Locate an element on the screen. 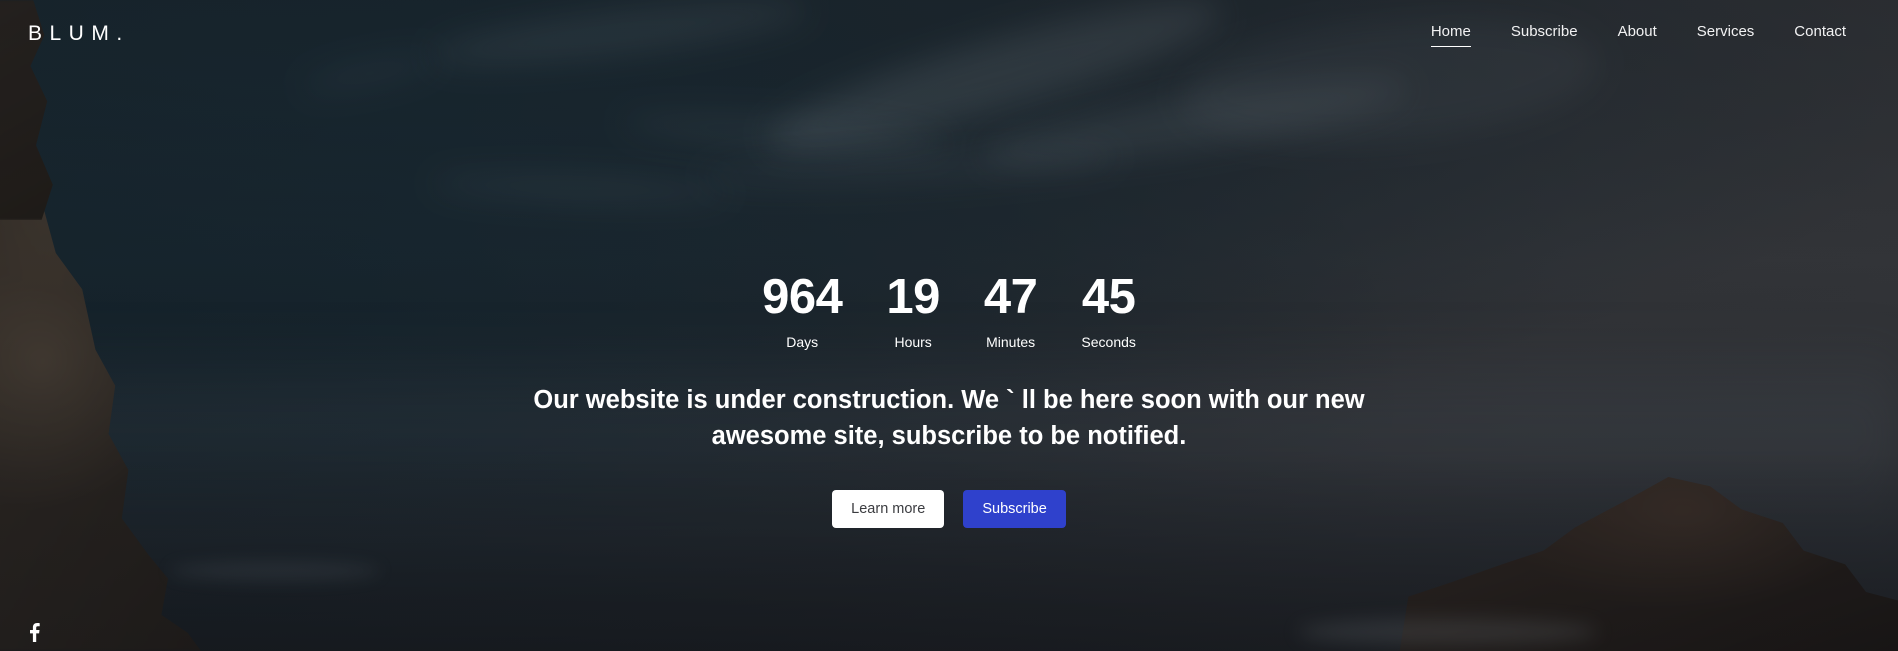 Image resolution: width=1898 pixels, height=651 pixels. countdown-seconds-value: 45 is located at coordinates (1108, 297).